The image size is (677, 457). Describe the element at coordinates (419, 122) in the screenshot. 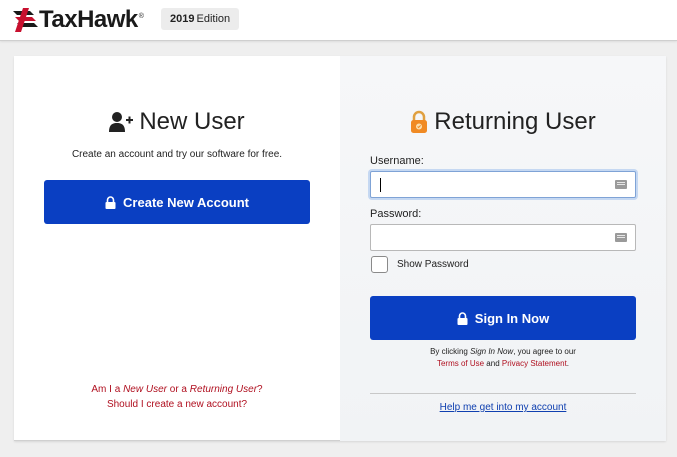

I see `padlock-icon` at that location.